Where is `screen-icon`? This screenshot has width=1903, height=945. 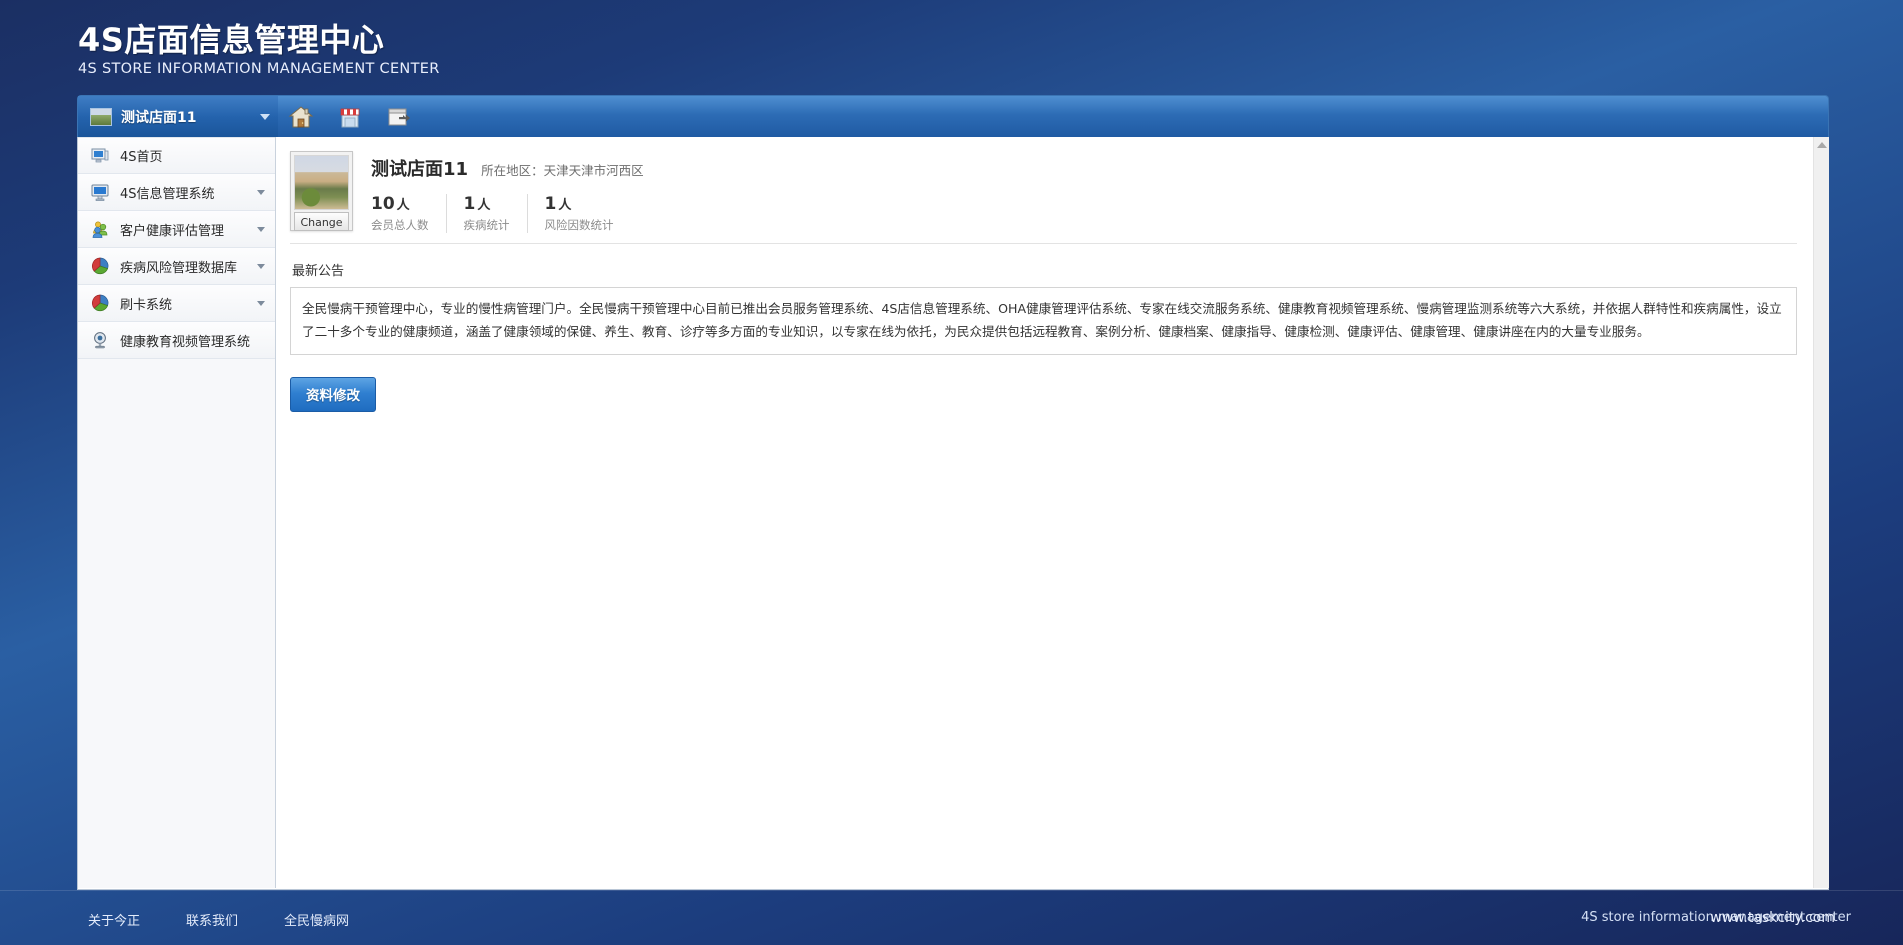
screen-icon is located at coordinates (100, 192).